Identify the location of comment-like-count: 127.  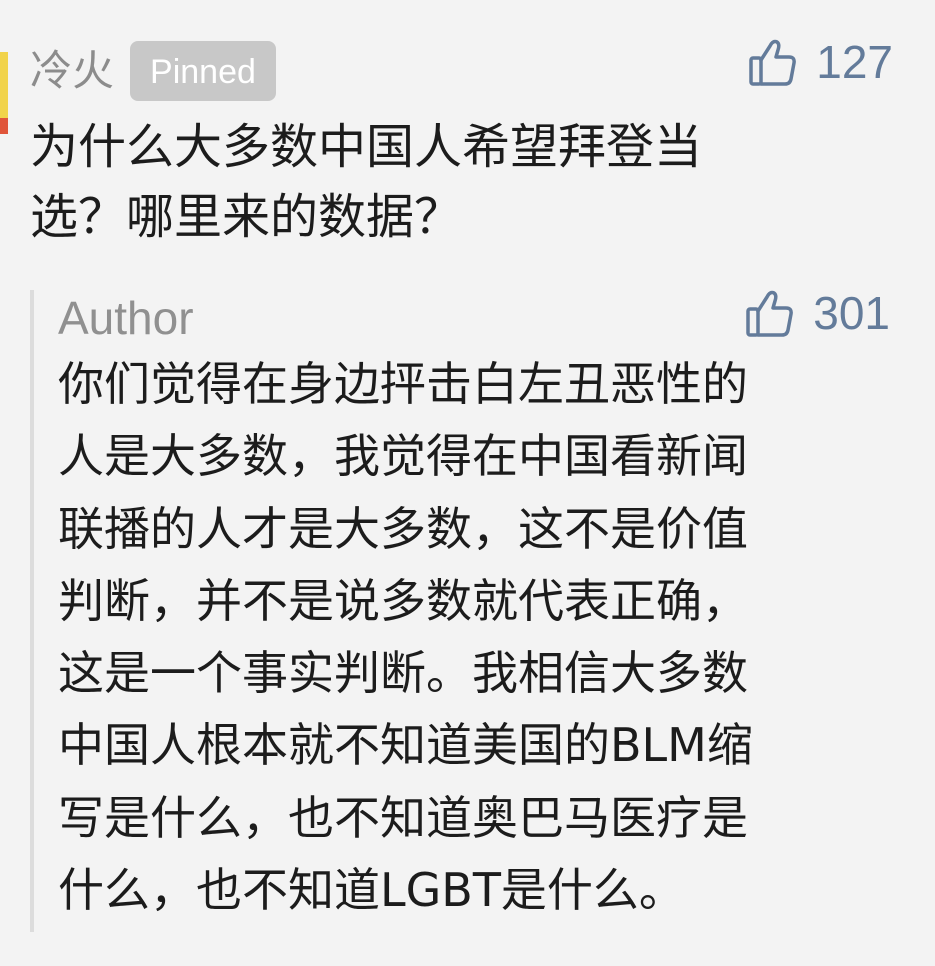
(854, 62).